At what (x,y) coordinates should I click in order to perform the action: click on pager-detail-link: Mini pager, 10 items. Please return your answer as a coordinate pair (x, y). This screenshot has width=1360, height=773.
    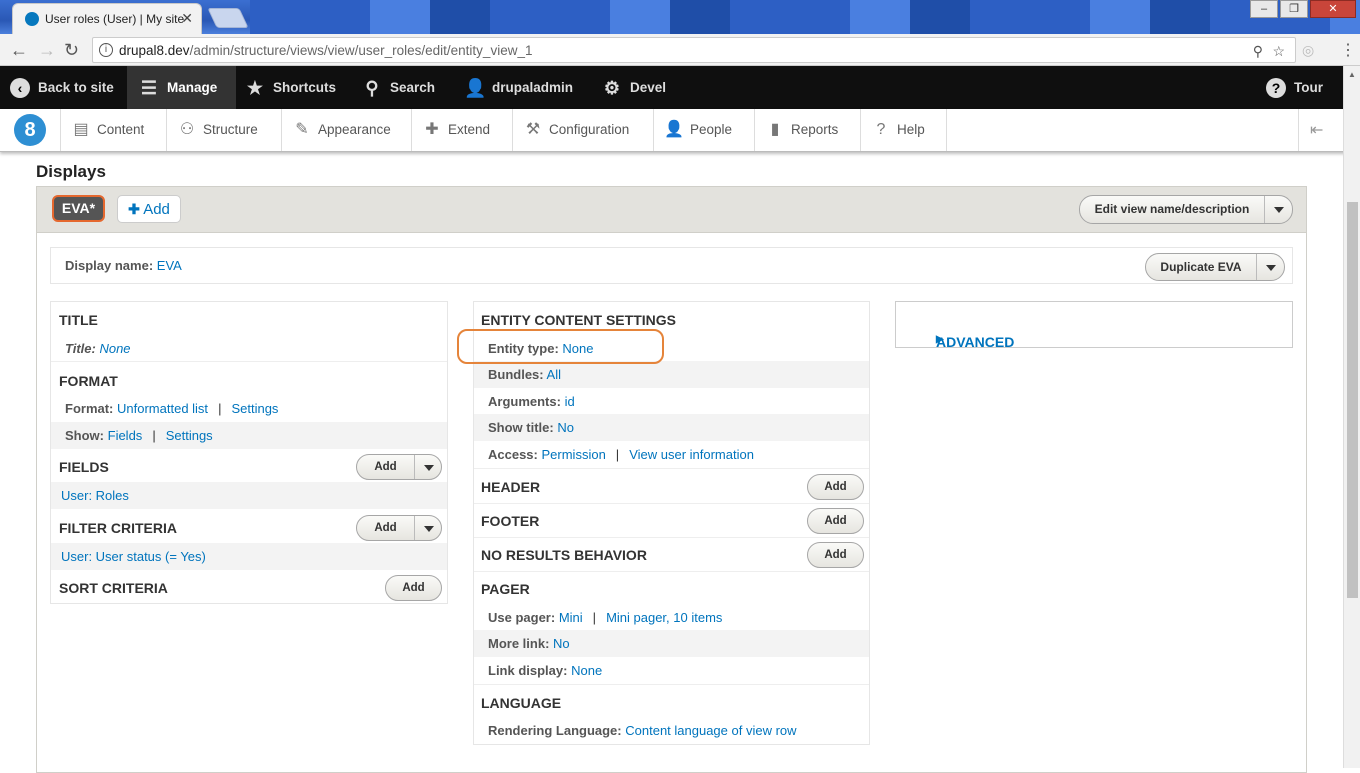
    Looking at the image, I should click on (664, 617).